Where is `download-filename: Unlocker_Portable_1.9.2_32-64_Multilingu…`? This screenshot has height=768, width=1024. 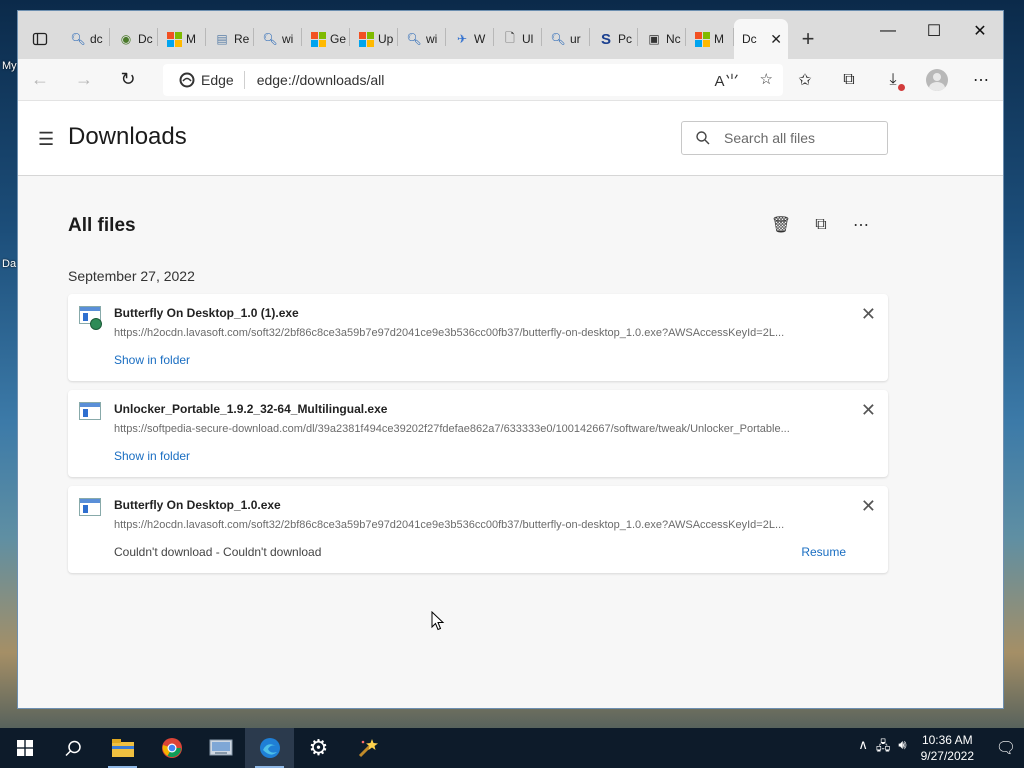 download-filename: Unlocker_Portable_1.9.2_32-64_Multilingu… is located at coordinates (250, 409).